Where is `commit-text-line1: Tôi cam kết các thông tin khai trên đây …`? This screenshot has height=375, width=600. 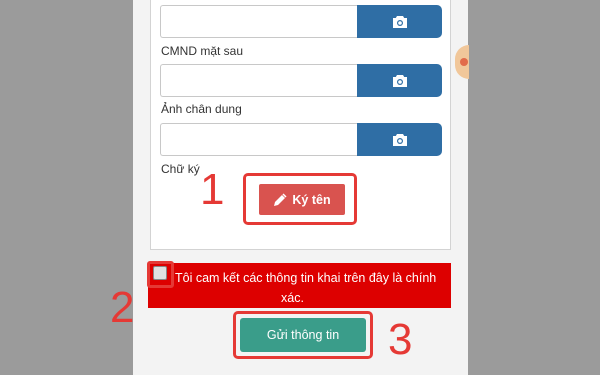 commit-text-line1: Tôi cam kết các thông tin khai trên đây … is located at coordinates (306, 278).